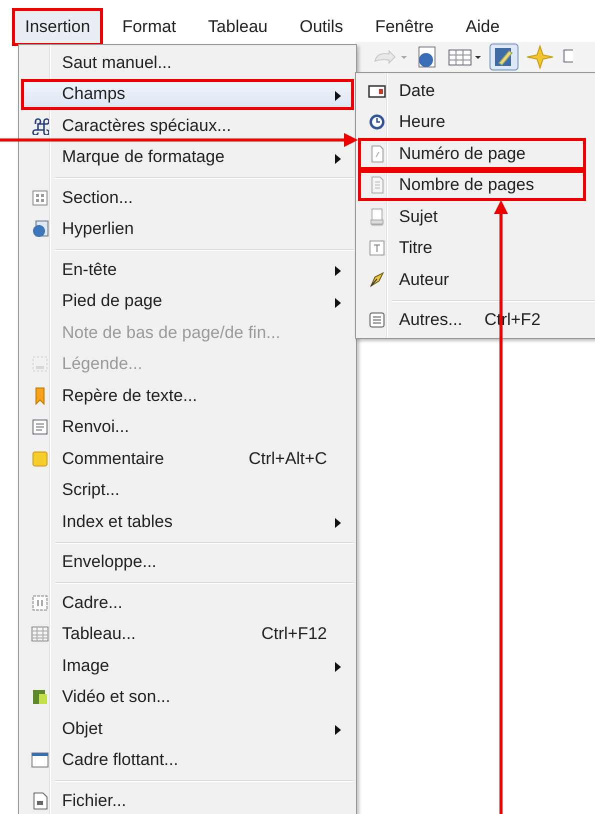  I want to click on menu-bar-item: Aide, so click(482, 27).